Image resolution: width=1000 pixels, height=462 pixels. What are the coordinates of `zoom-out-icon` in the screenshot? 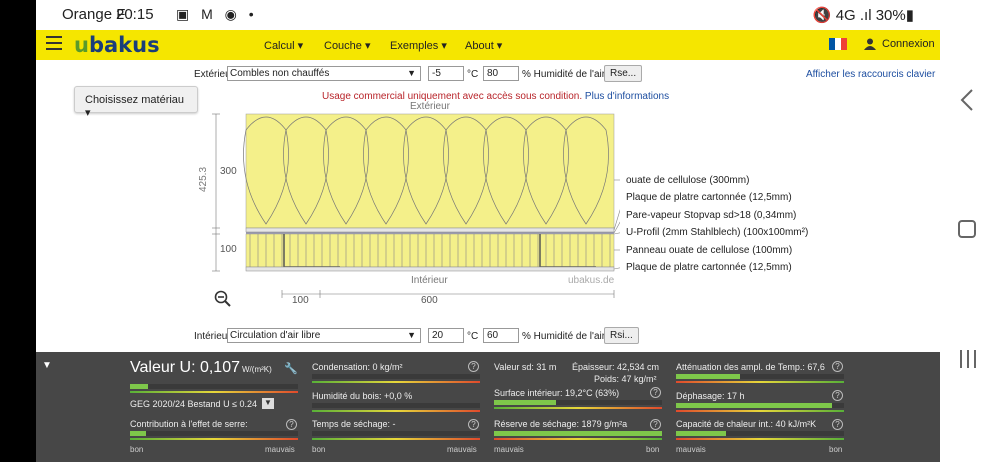 It's located at (223, 299).